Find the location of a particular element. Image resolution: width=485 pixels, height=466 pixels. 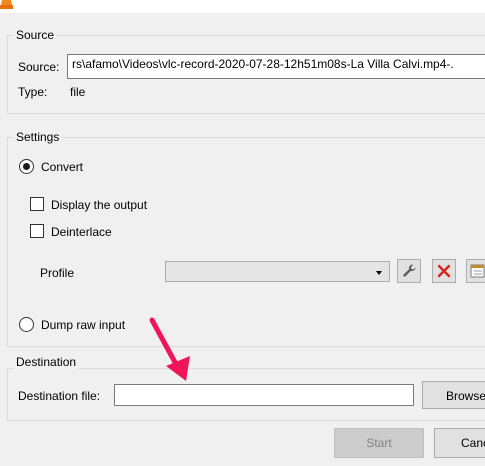

wrench-icon is located at coordinates (409, 270).